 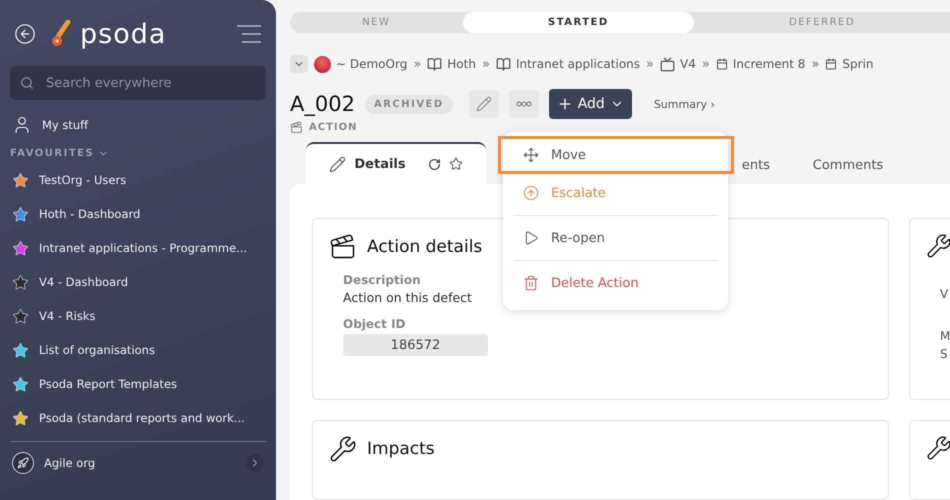 I want to click on field-text: V, so click(x=945, y=294).